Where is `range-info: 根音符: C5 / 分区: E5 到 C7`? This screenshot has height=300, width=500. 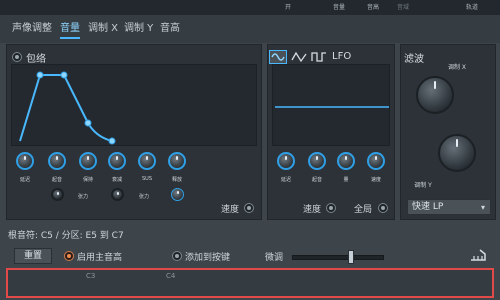
range-info: 根音符: C5 / 分区: E5 到 C7 is located at coordinates (66, 236).